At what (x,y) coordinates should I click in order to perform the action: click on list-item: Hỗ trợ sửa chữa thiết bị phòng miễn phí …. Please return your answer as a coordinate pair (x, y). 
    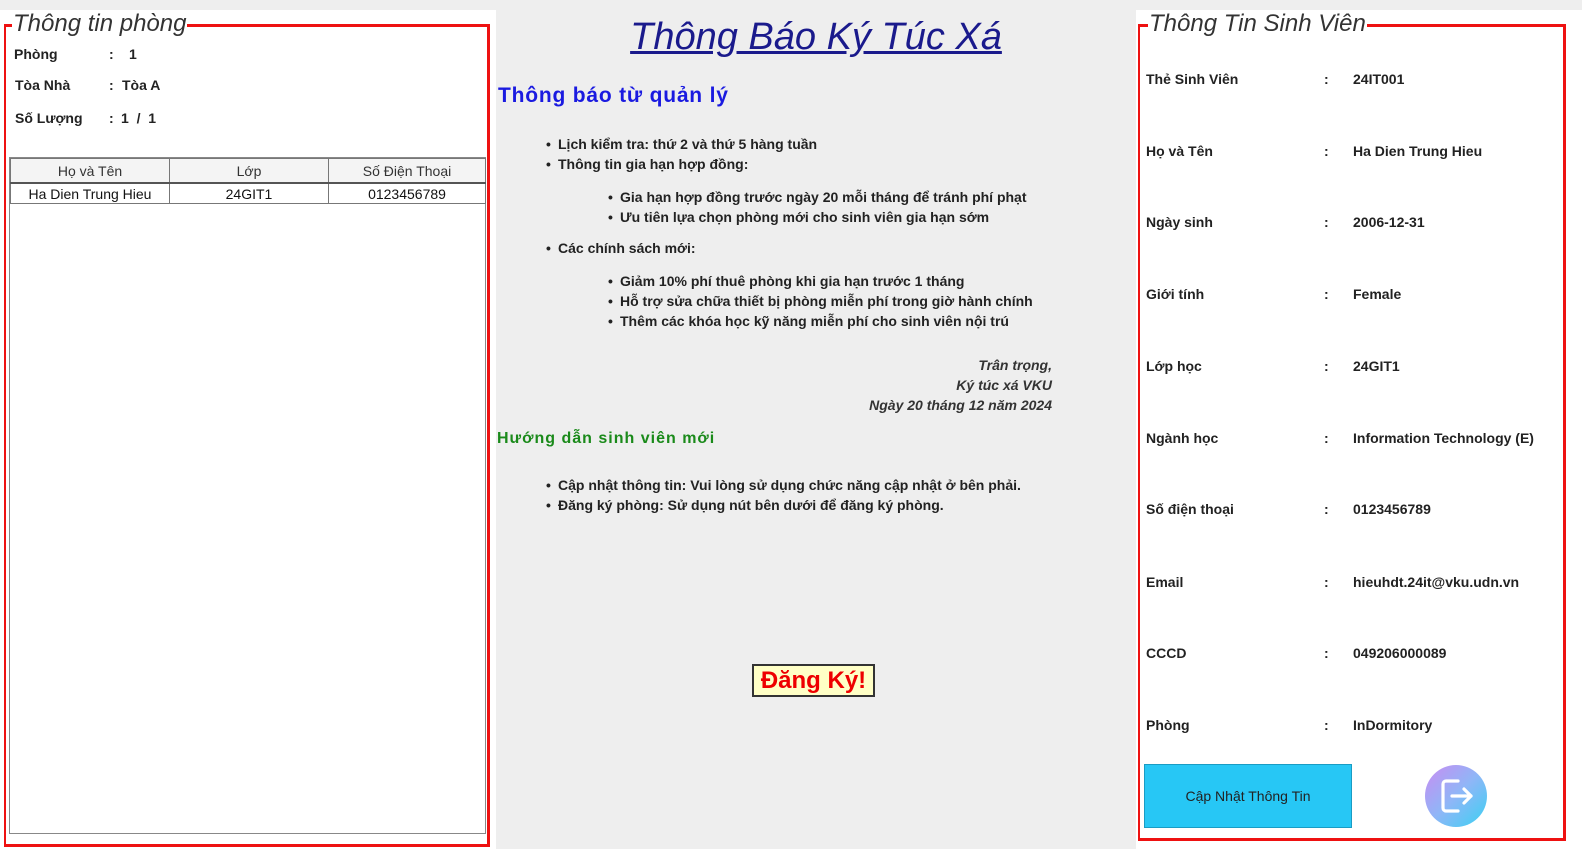
    Looking at the image, I should click on (820, 301).